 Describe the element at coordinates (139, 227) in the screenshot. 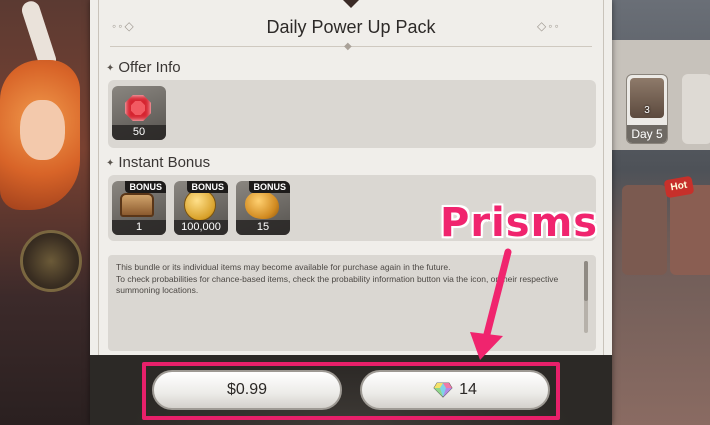

I see `item-quantity: 1` at that location.